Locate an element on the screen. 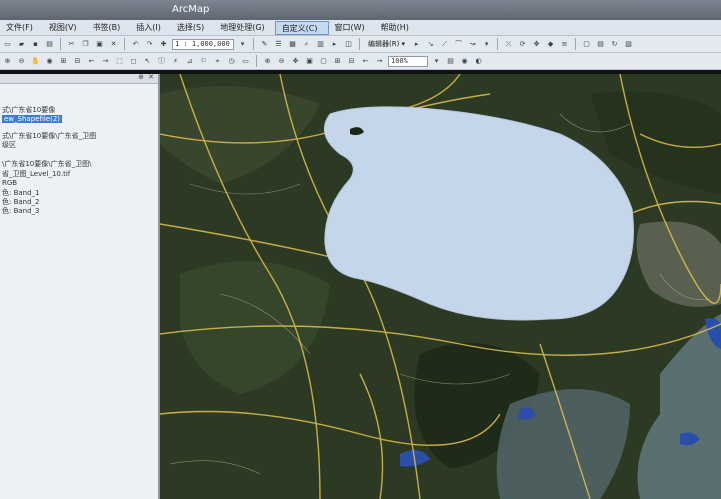  layout-zoom-input: 100% is located at coordinates (408, 61).